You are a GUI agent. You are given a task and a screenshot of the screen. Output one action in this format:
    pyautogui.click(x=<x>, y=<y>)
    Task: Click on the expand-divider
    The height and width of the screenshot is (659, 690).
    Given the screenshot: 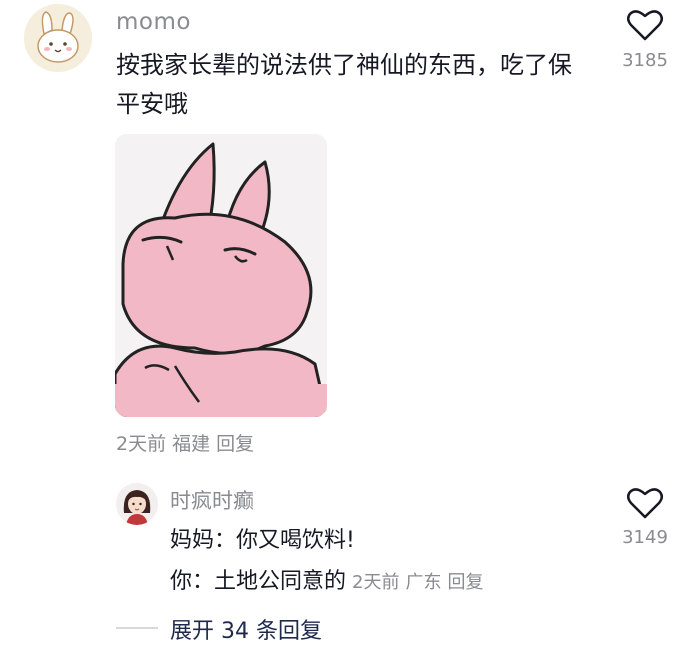 What is the action you would take?
    pyautogui.click(x=137, y=628)
    